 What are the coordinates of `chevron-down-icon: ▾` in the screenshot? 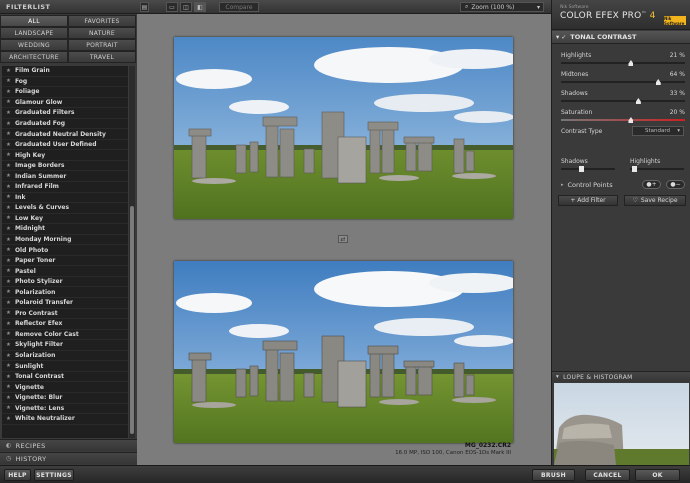 It's located at (557, 37).